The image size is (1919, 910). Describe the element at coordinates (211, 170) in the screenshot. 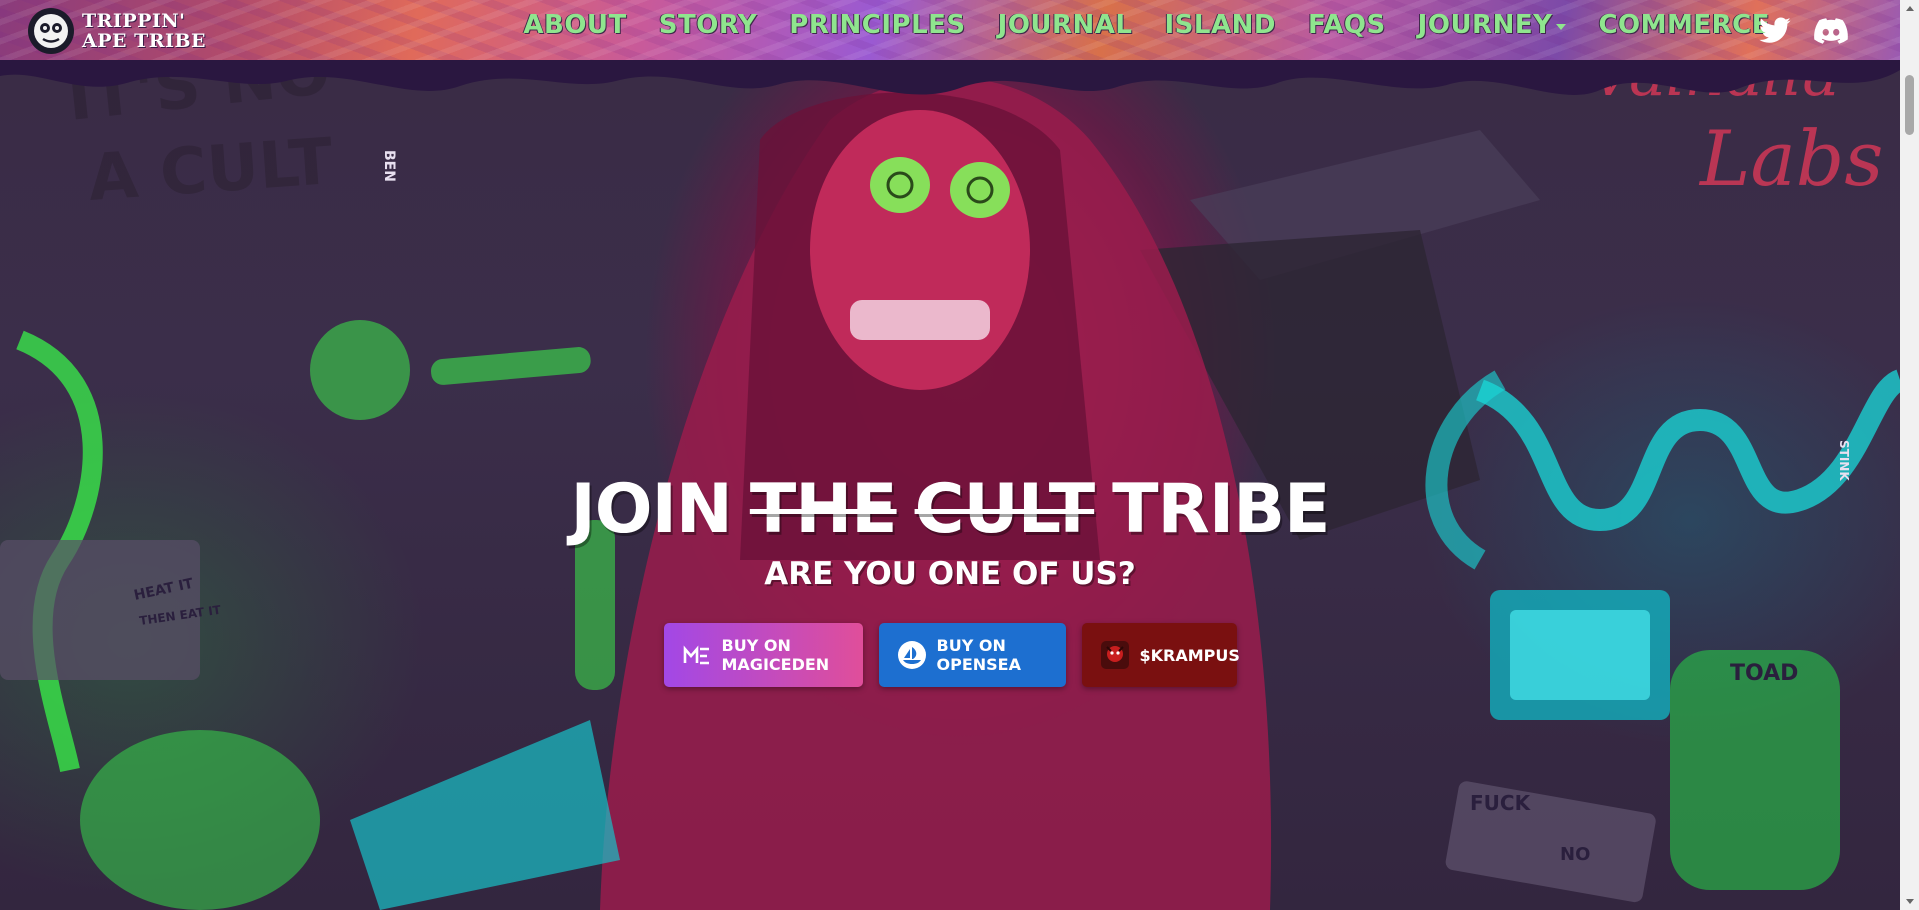

I see `svg-text: A CULT` at that location.